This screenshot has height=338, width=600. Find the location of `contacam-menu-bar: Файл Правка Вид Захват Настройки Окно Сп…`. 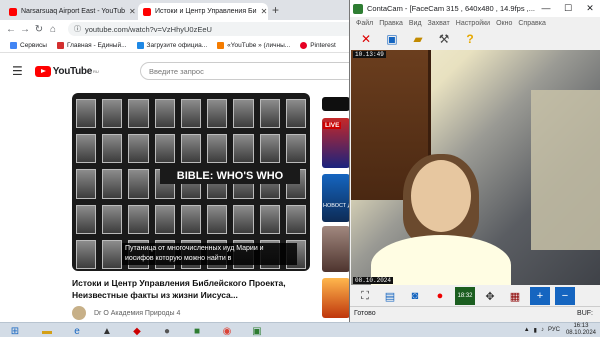

contacam-menu-bar: Файл Правка Вид Захват Настройки Окно Сп… is located at coordinates (475, 23).